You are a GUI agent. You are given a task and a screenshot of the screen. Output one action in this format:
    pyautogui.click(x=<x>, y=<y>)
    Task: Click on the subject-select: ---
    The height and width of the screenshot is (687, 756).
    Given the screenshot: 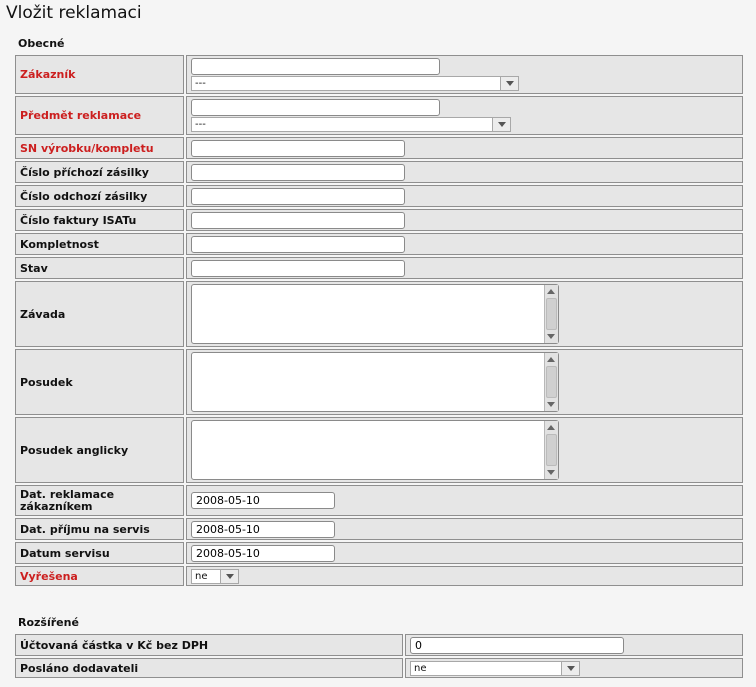 What is the action you would take?
    pyautogui.click(x=351, y=124)
    